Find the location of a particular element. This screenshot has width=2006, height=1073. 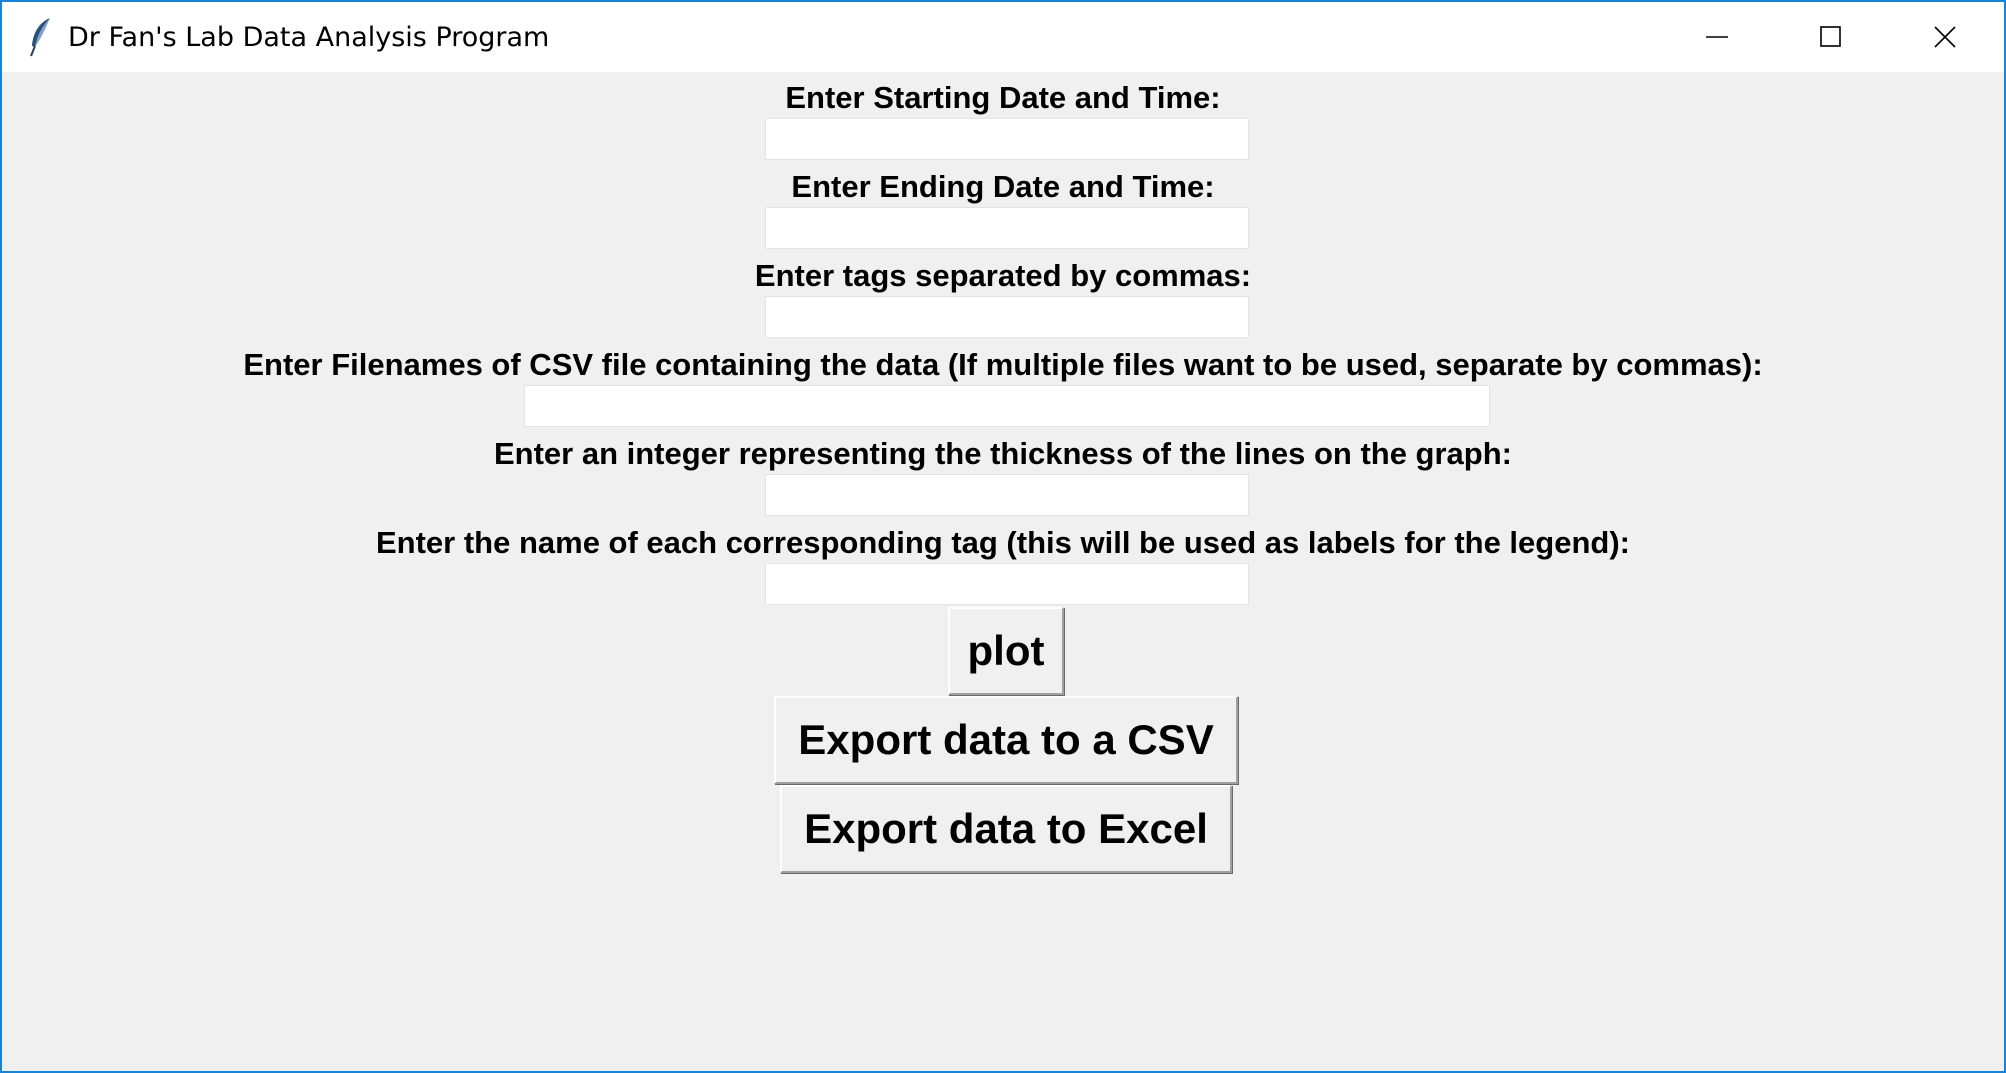

export-excel-button: Export data to Excel is located at coordinates (1006, 829).